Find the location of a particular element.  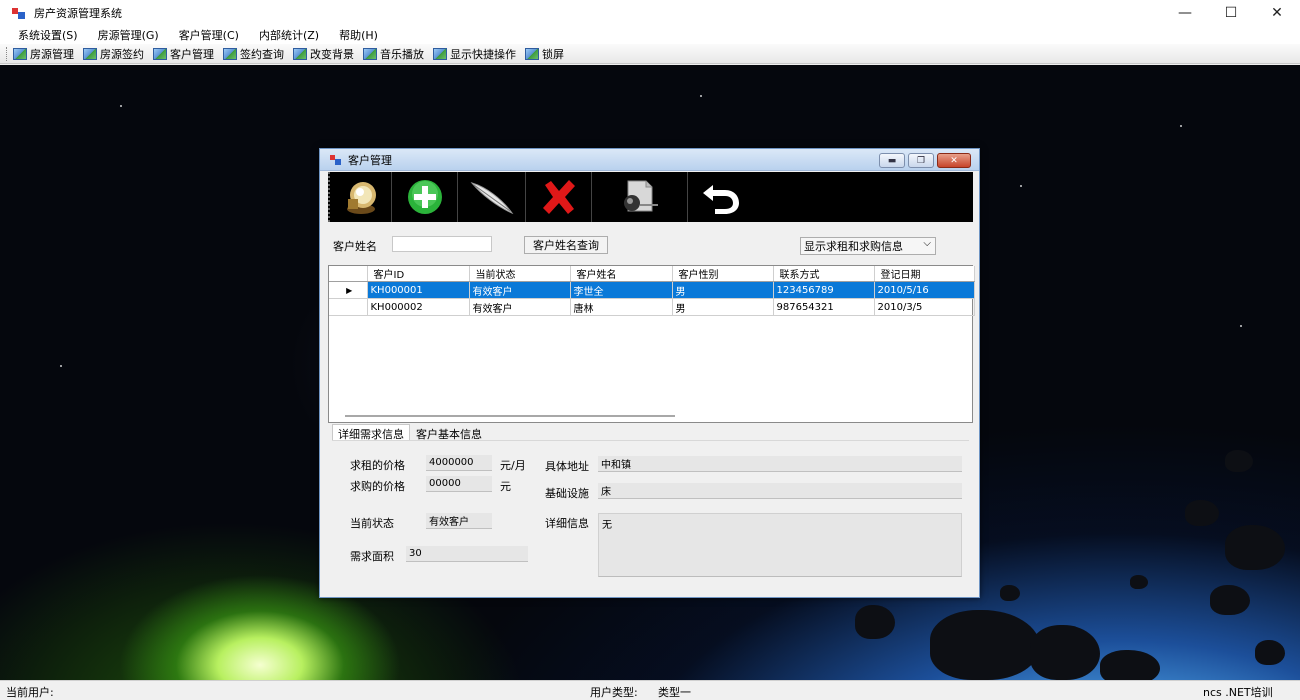

minimize-button: — is located at coordinates (1185, 13).